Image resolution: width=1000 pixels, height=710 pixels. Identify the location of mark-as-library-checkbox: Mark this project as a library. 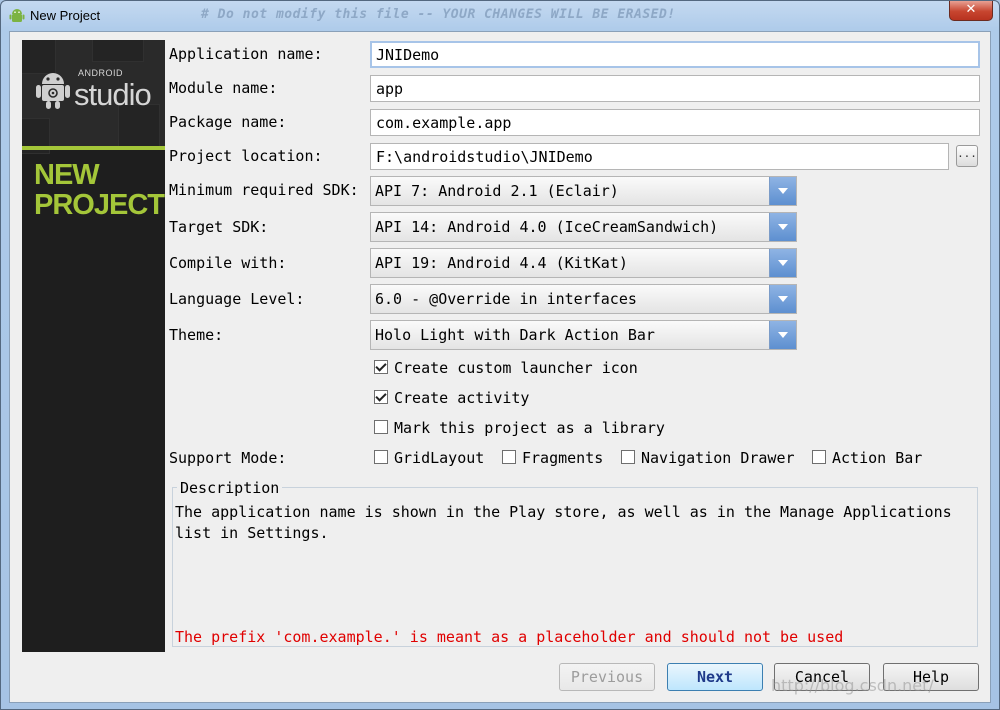
(519, 428).